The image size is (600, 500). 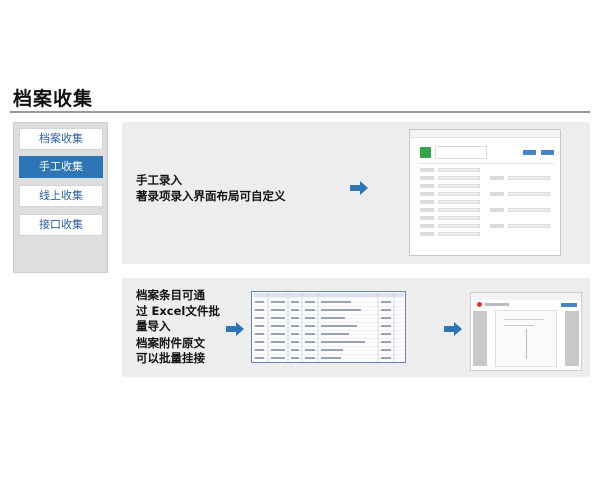 What do you see at coordinates (61, 139) in the screenshot?
I see `sidebar-item-archive-collection: 档案收集` at bounding box center [61, 139].